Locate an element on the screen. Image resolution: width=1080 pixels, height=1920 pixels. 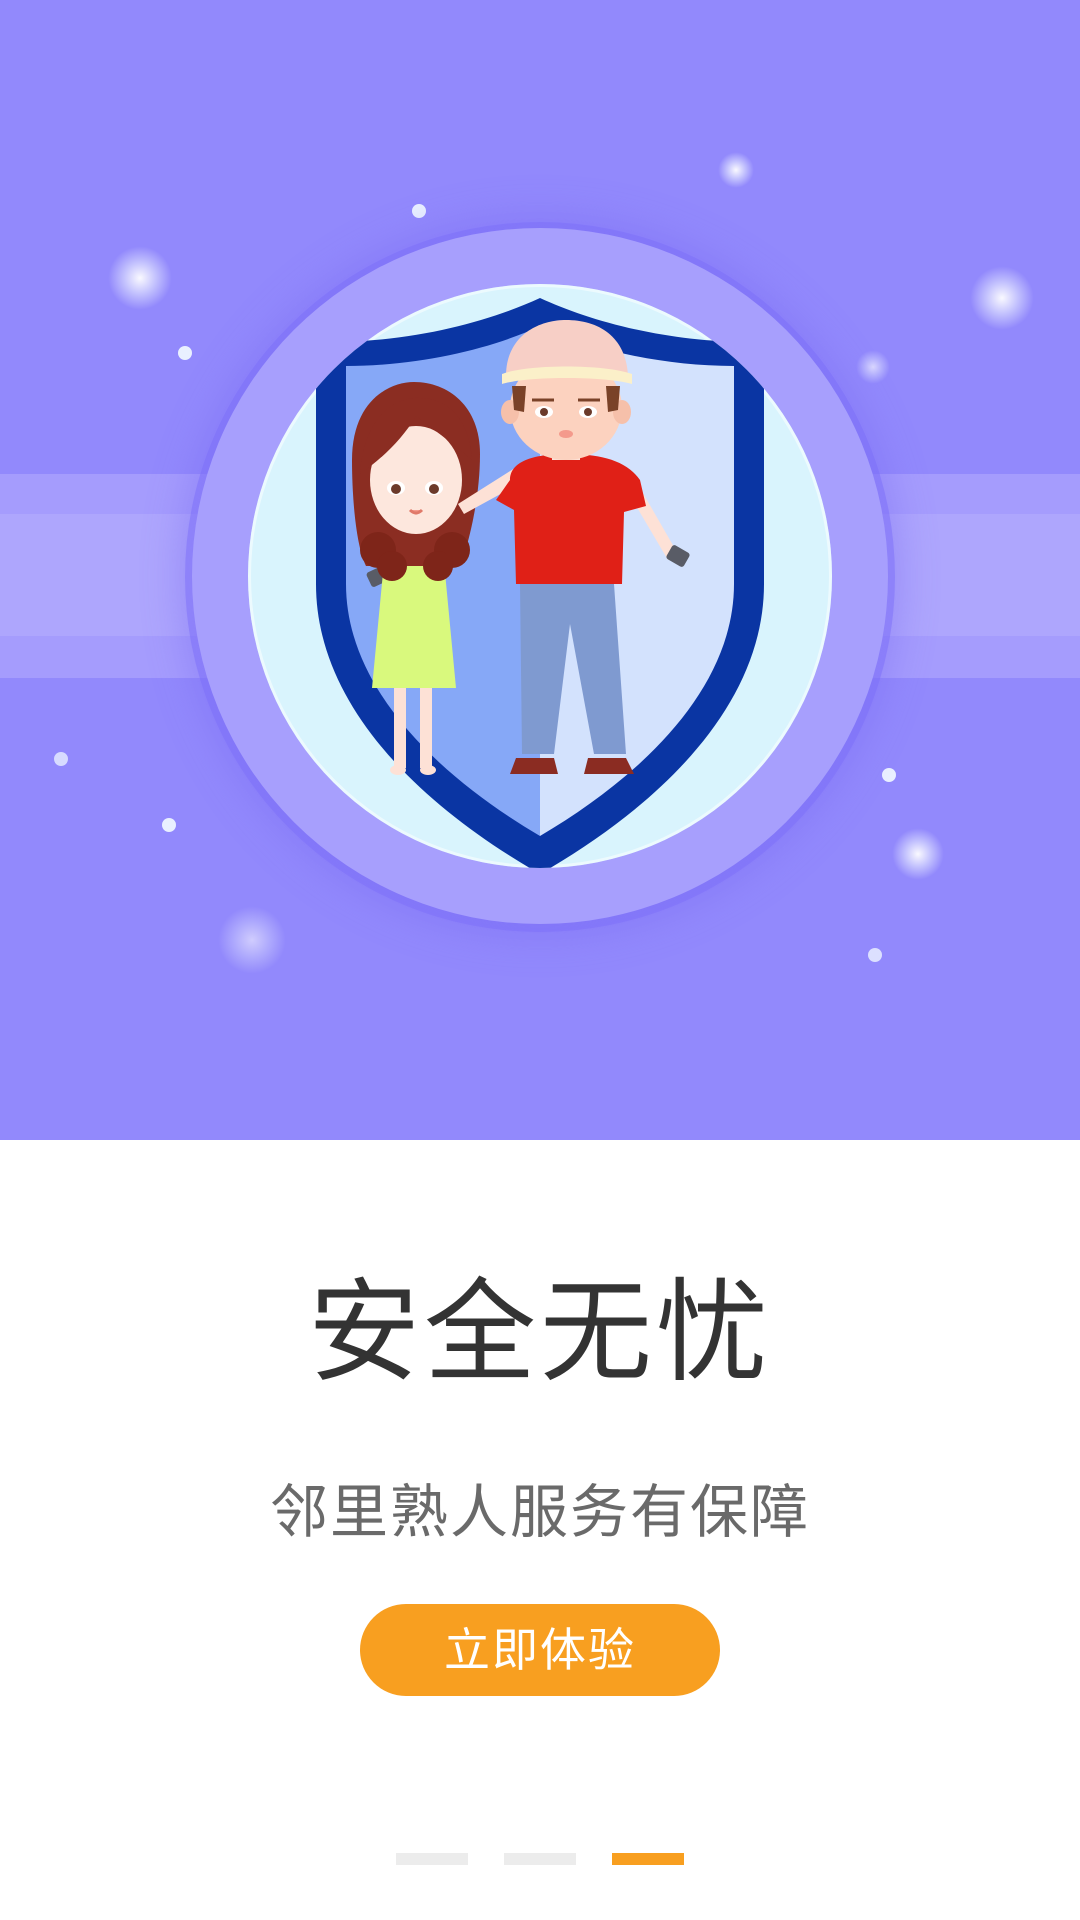
slide-subtitle: 邻里熟人服务有保障 is located at coordinates (539, 1512).